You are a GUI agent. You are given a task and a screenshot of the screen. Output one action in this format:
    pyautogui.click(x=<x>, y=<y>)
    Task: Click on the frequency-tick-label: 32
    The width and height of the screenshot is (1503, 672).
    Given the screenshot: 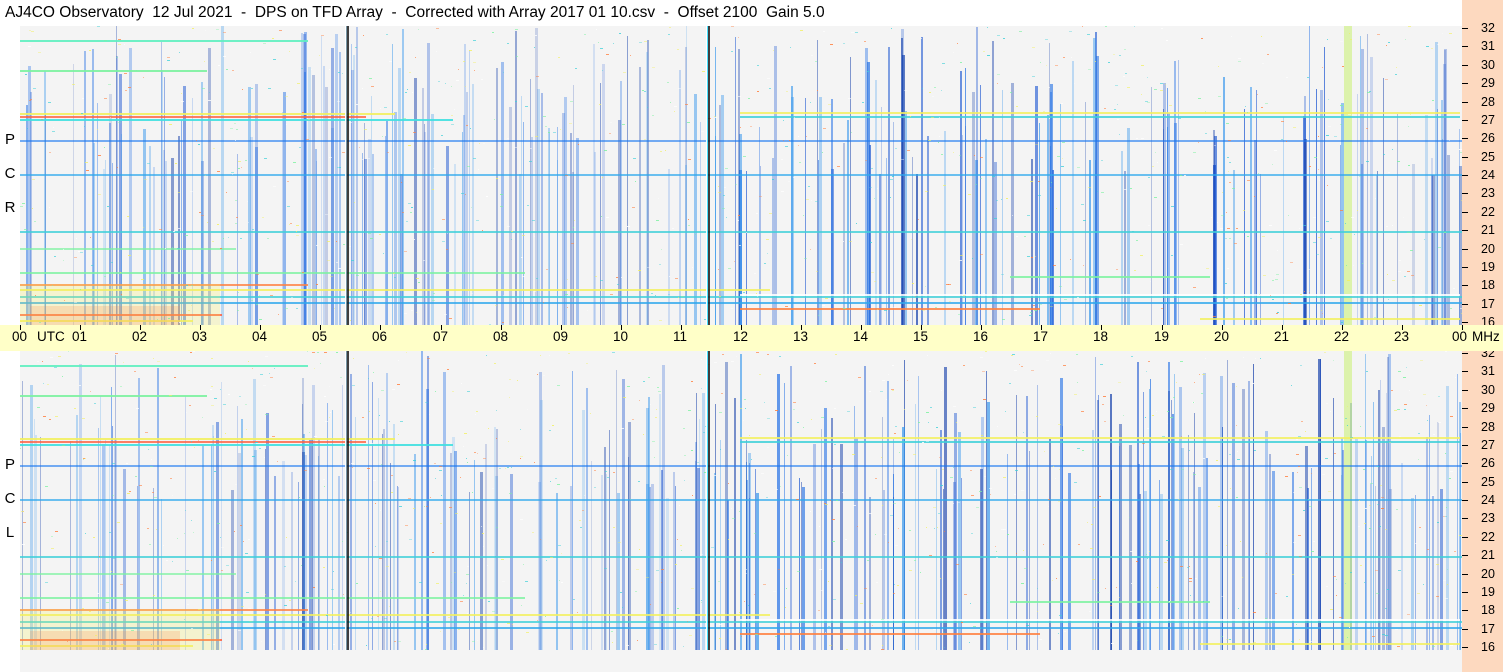 What is the action you would take?
    pyautogui.click(x=1488, y=28)
    